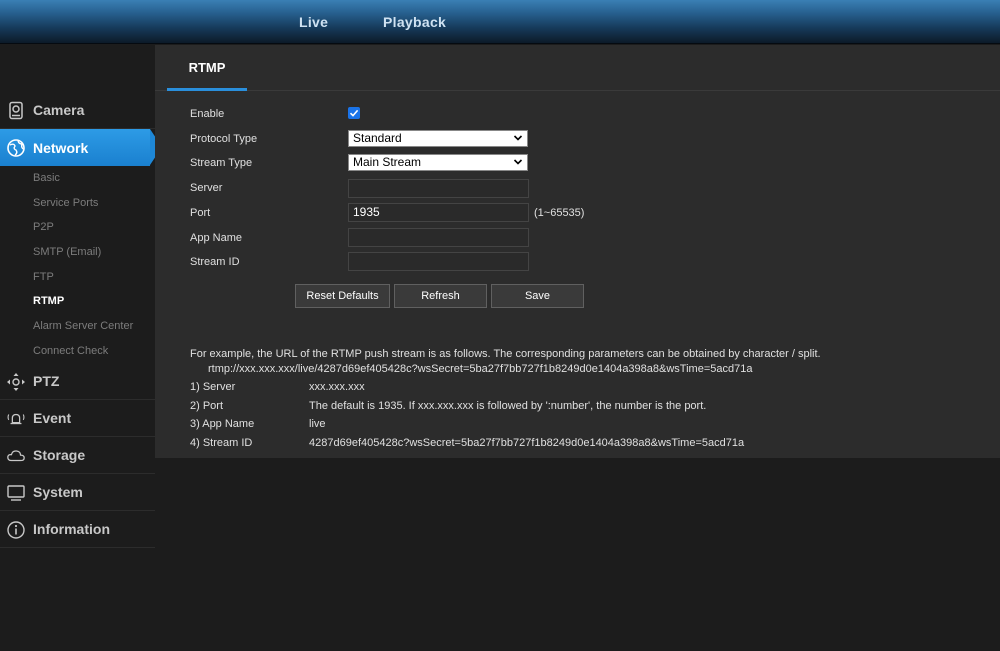  I want to click on port-label: Port, so click(200, 213).